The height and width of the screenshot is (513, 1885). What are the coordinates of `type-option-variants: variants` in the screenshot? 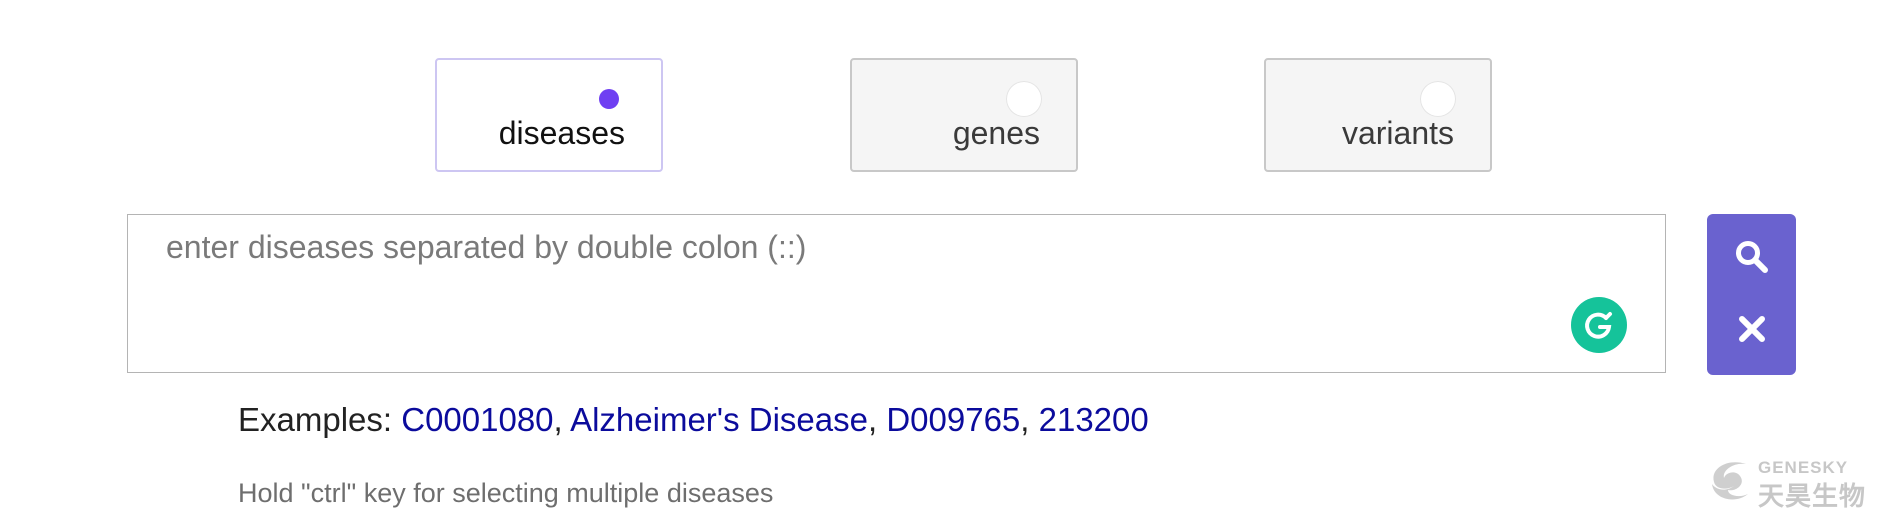 It's located at (1378, 115).